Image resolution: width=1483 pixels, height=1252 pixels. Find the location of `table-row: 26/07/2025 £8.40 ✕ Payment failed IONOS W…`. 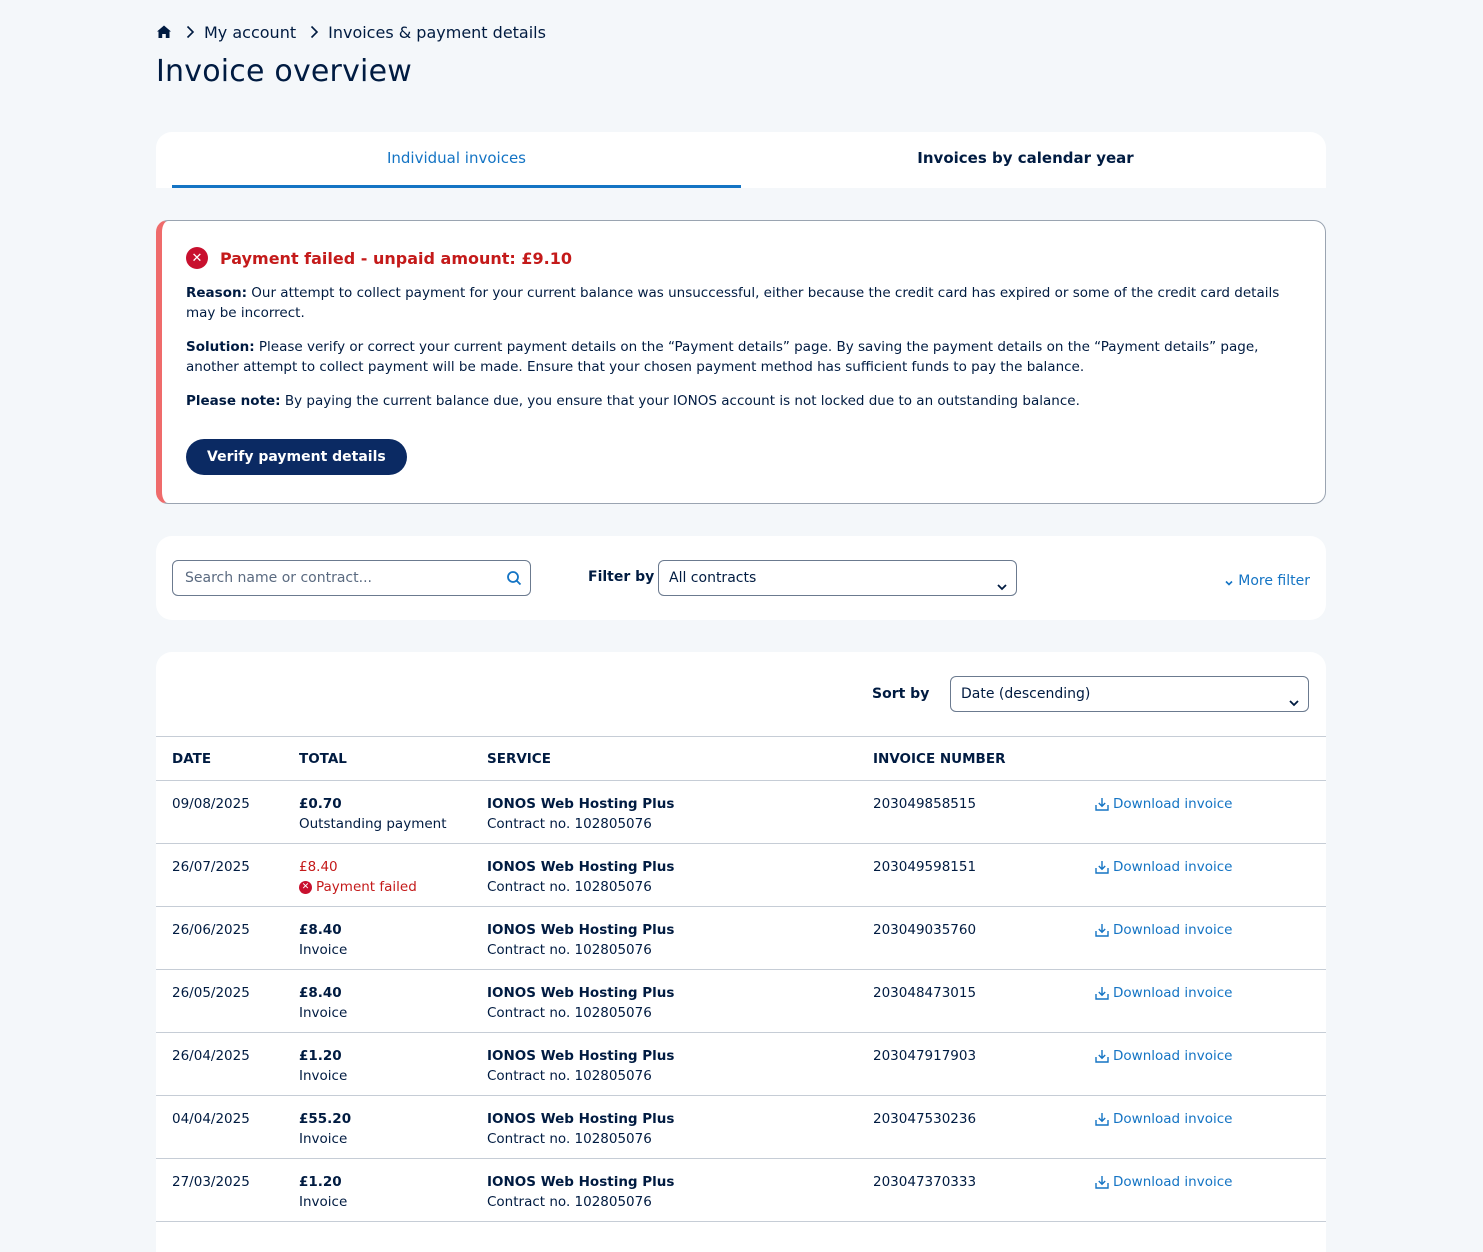

table-row: 26/07/2025 £8.40 ✕ Payment failed IONOS W… is located at coordinates (741, 875).